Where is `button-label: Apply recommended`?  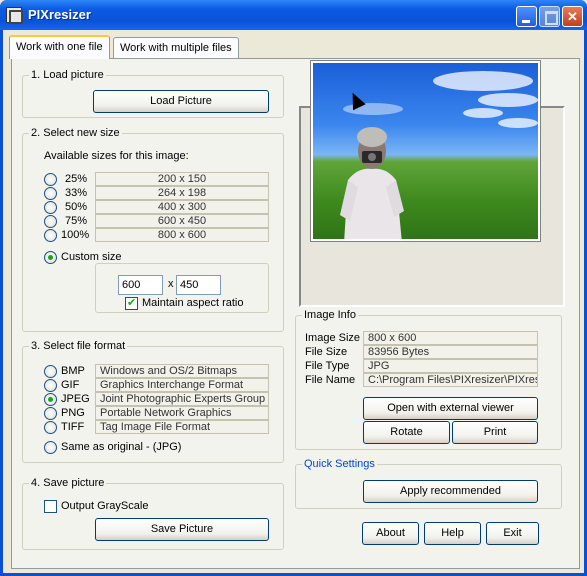
button-label: Apply recommended is located at coordinates (450, 491).